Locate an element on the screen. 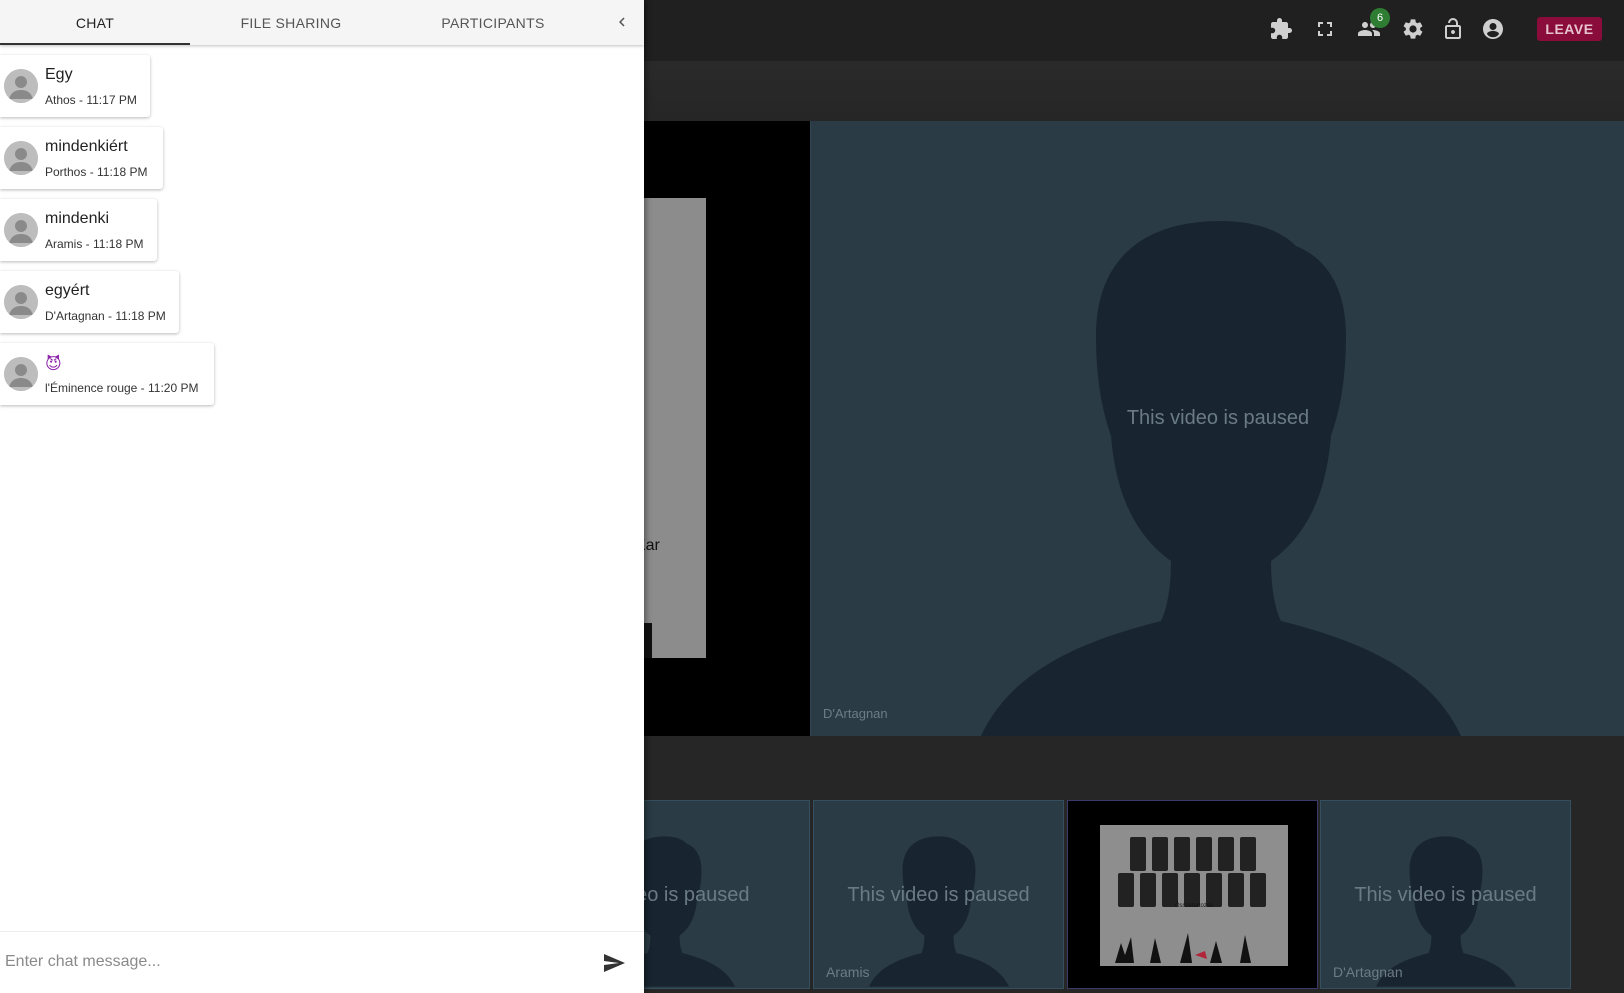 The height and width of the screenshot is (993, 1624). gear-icon is located at coordinates (1413, 29).